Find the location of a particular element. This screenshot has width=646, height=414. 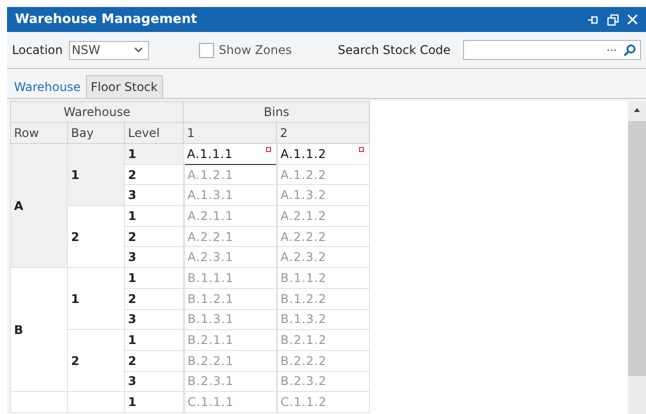

bin-cell: B.1.3.2 is located at coordinates (323, 319).